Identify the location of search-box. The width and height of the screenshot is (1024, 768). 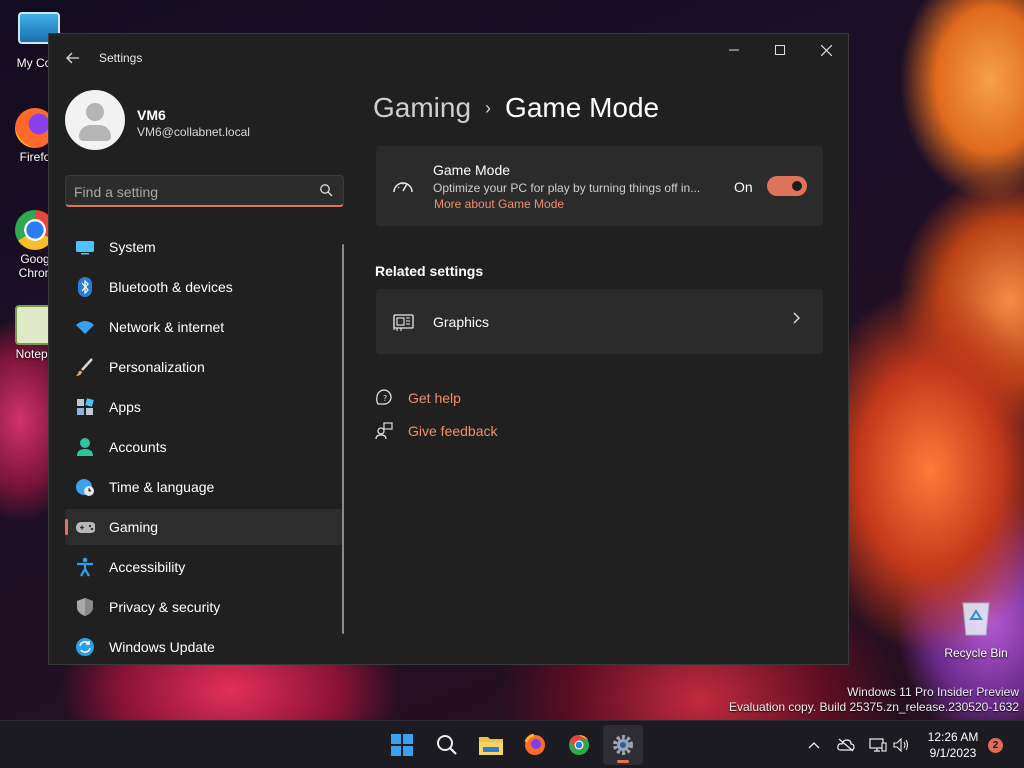
(204, 191).